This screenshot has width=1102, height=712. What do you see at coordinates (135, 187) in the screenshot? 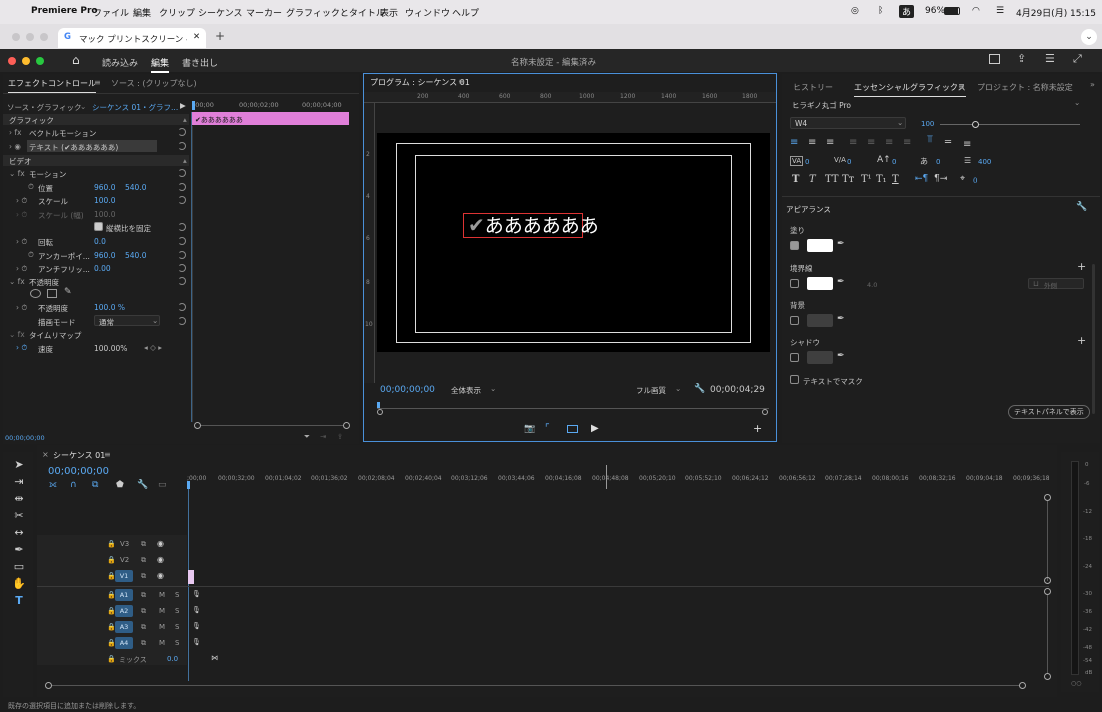
I see `position-y: 540.0` at bounding box center [135, 187].